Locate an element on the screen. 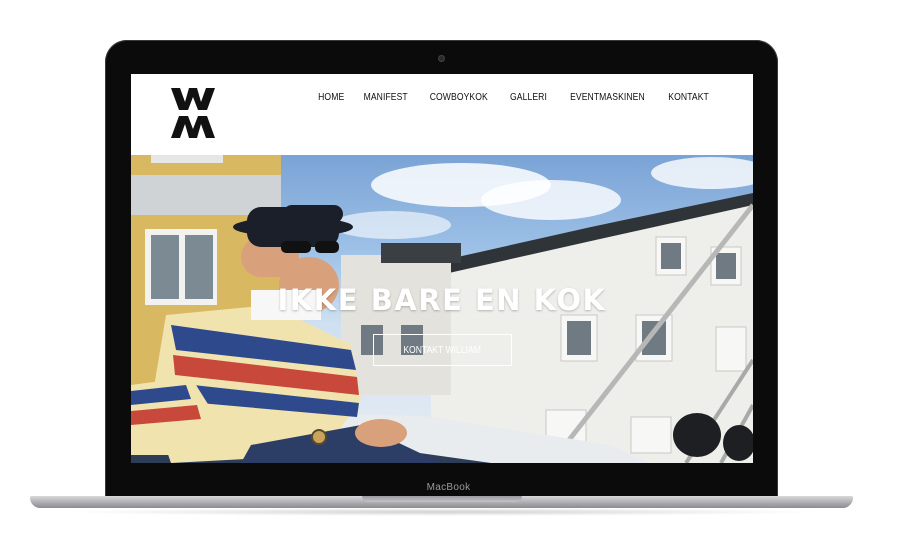 Image resolution: width=897 pixels, height=550 pixels. wm-logo is located at coordinates (193, 113).